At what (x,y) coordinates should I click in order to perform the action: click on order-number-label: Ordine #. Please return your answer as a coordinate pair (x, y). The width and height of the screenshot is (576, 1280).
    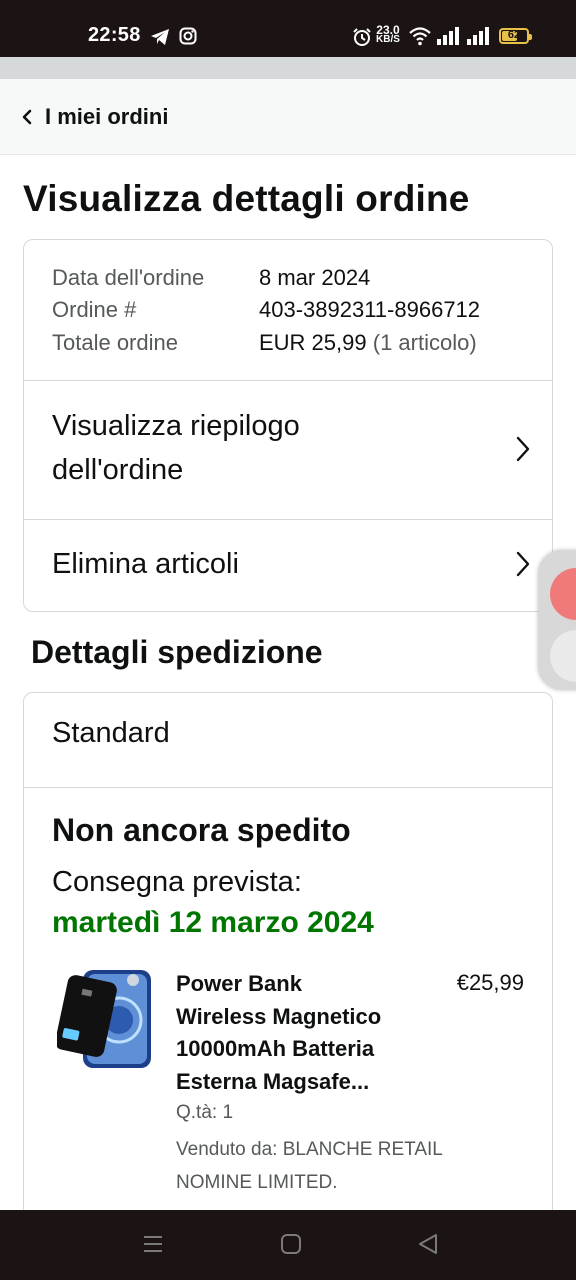
    Looking at the image, I should click on (94, 309).